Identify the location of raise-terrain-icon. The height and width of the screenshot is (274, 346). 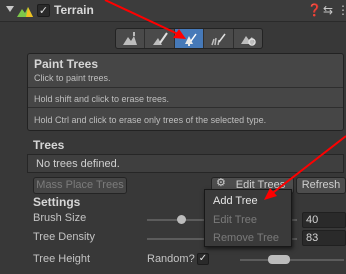
(130, 38).